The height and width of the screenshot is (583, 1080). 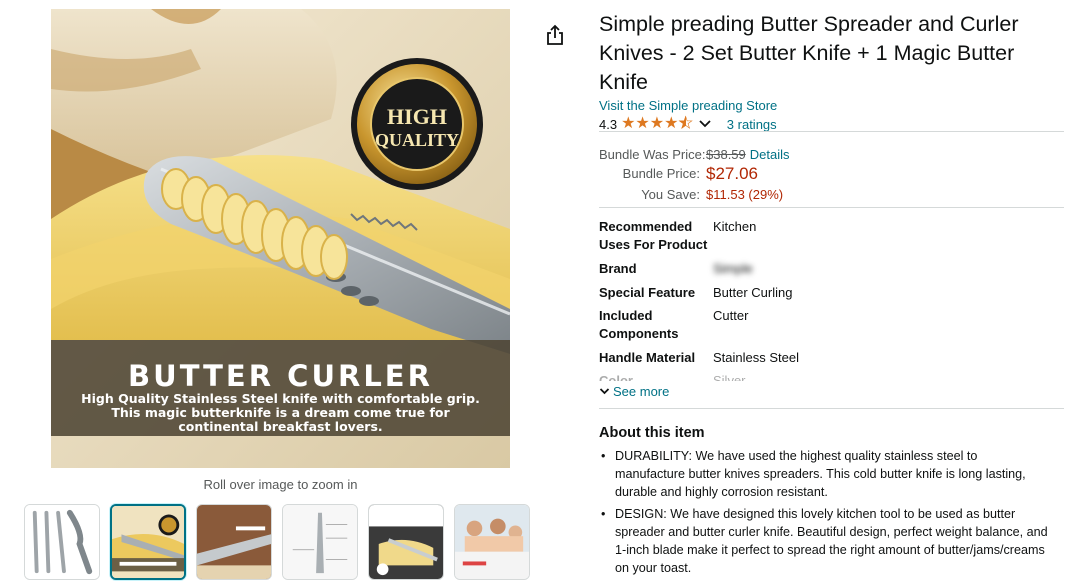 I want to click on spec-value: Stainless Steel, so click(x=756, y=357).